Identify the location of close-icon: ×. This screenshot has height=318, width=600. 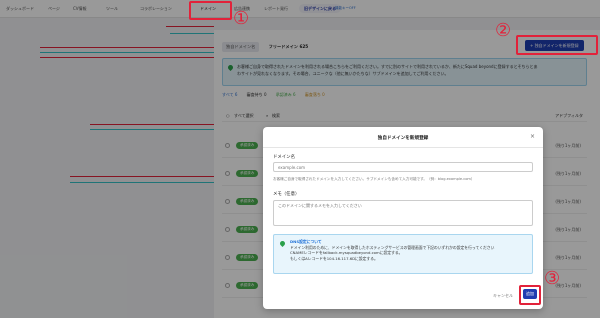
(532, 136).